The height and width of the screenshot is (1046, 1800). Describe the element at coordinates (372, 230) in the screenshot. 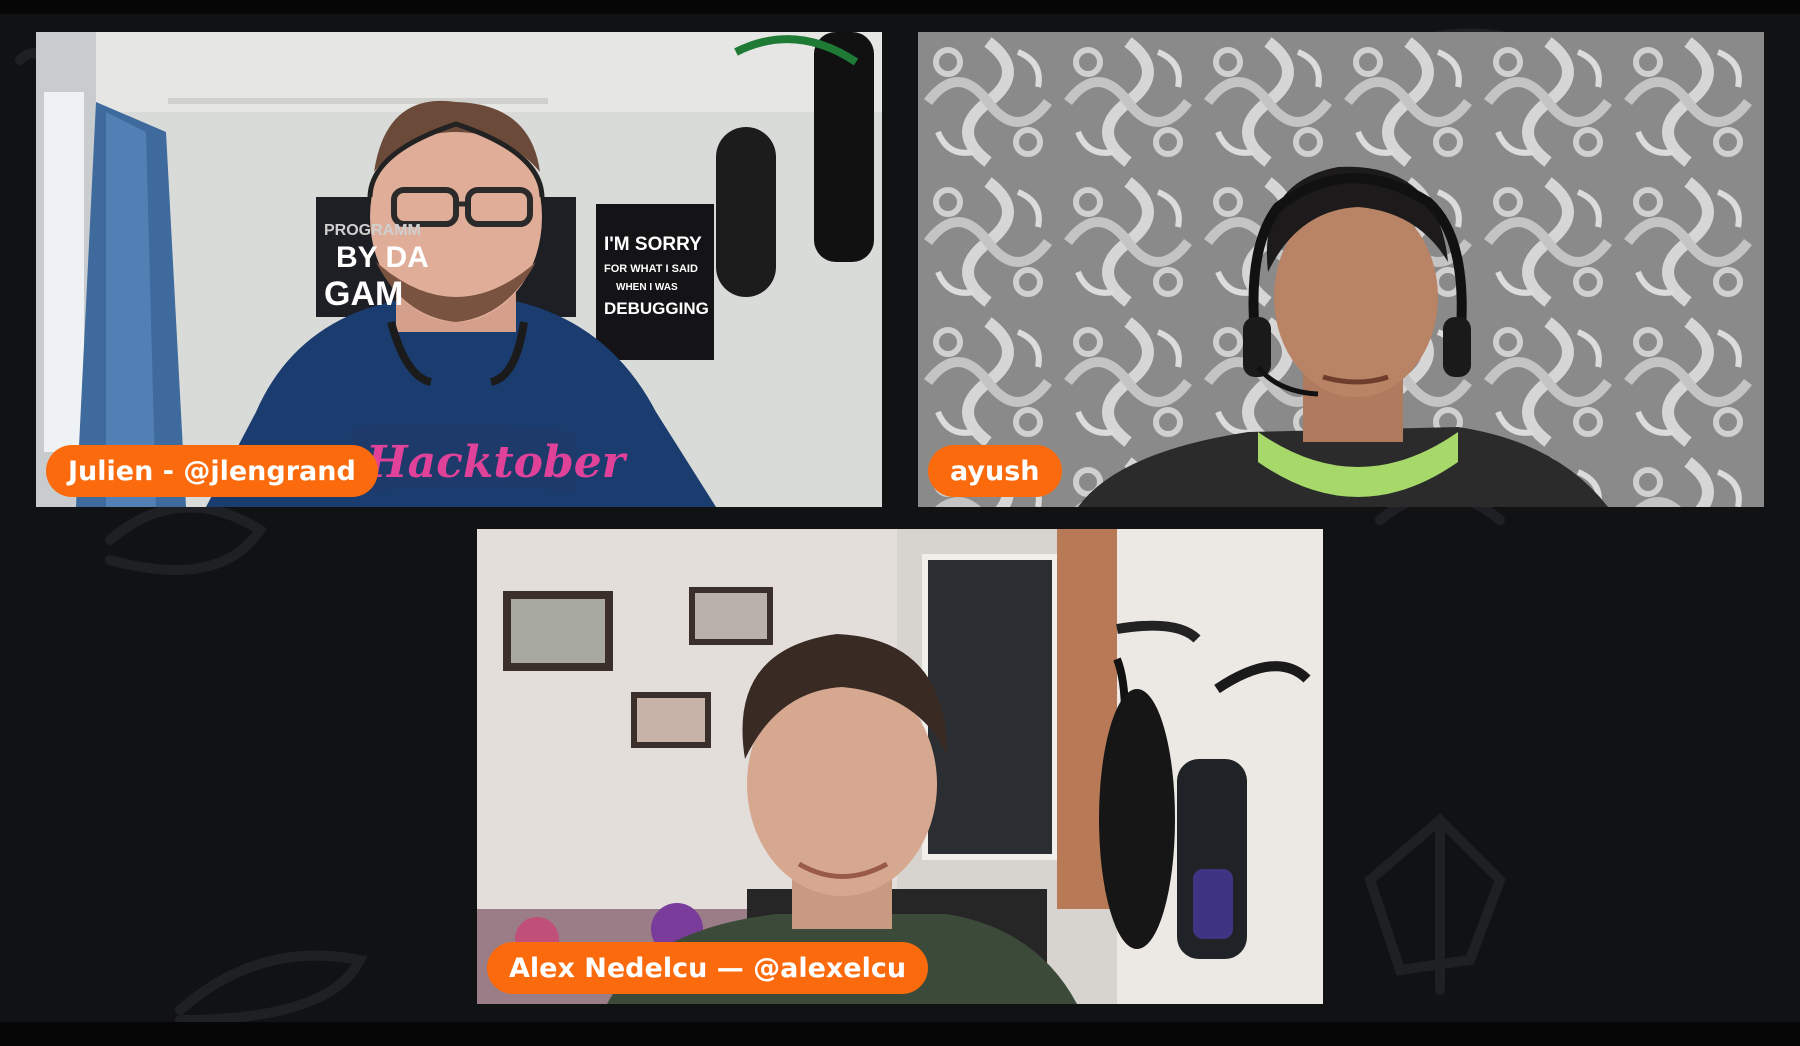

I see `poster-left-line-1: PROGRAMM` at that location.